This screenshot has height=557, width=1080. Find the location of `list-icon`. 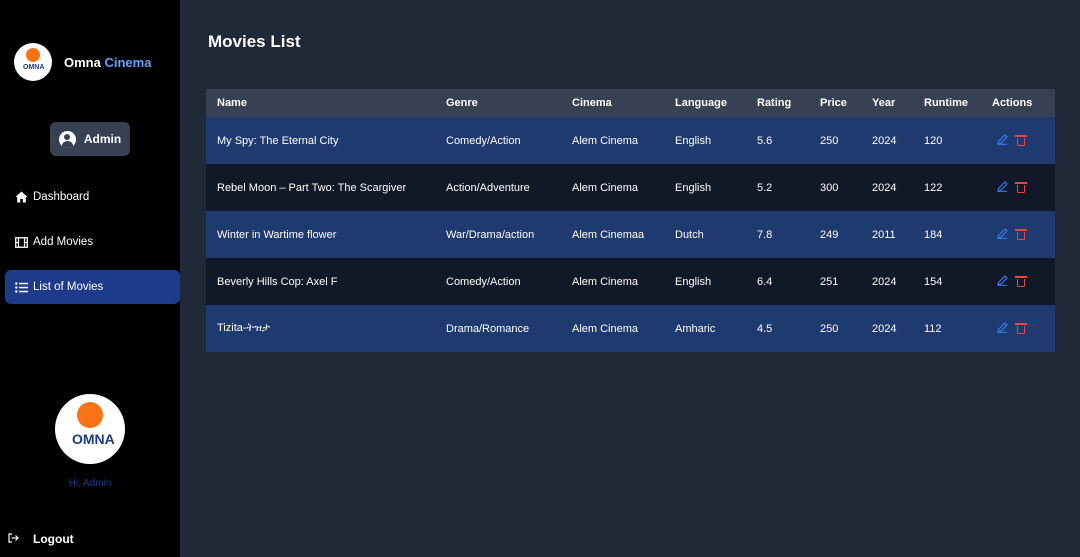

list-icon is located at coordinates (21, 287).